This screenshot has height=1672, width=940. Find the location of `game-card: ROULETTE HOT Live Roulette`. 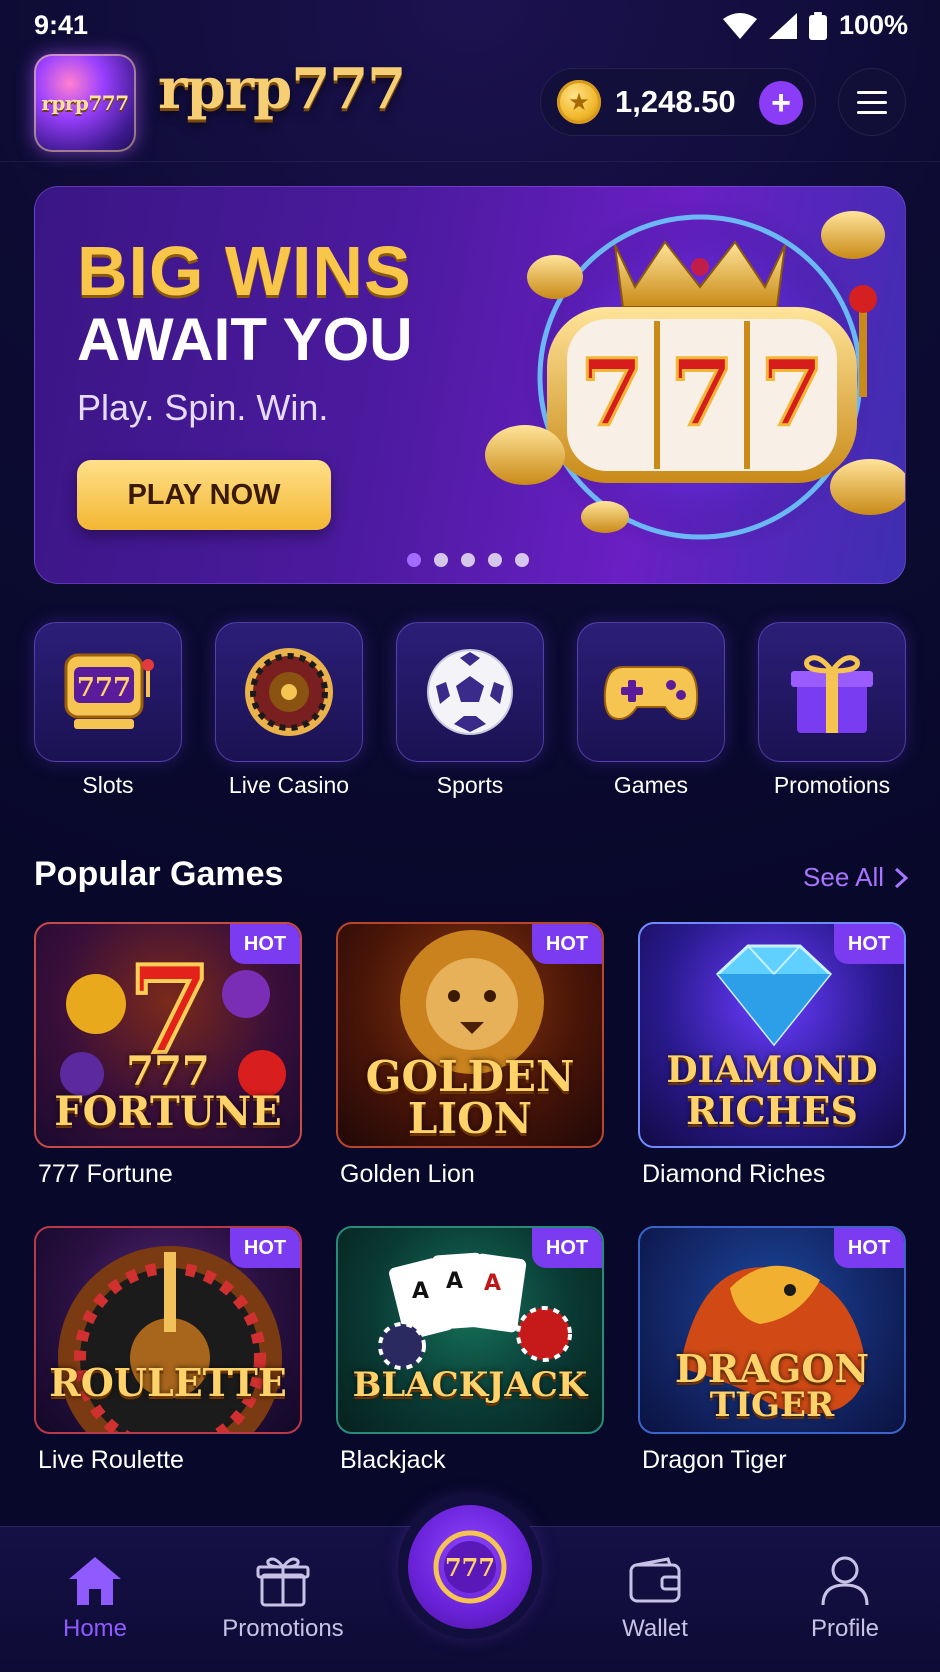

game-card: ROULETTE HOT Live Roulette is located at coordinates (168, 1350).